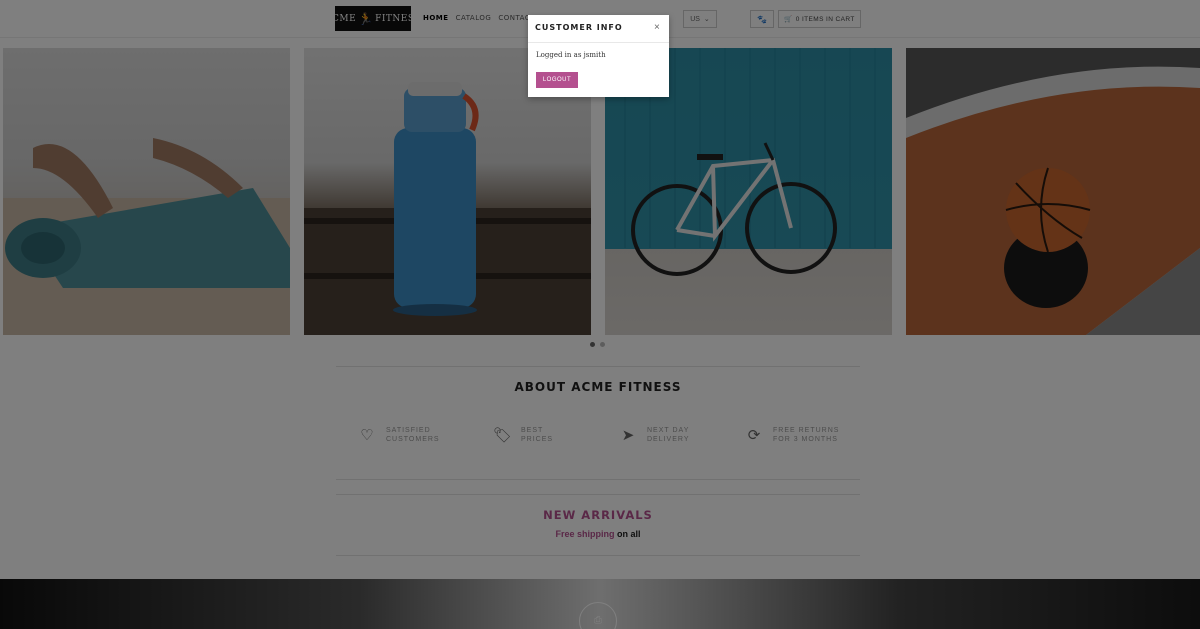  What do you see at coordinates (579, 27) in the screenshot?
I see `modal-title: CUSTOMER INFO` at bounding box center [579, 27].